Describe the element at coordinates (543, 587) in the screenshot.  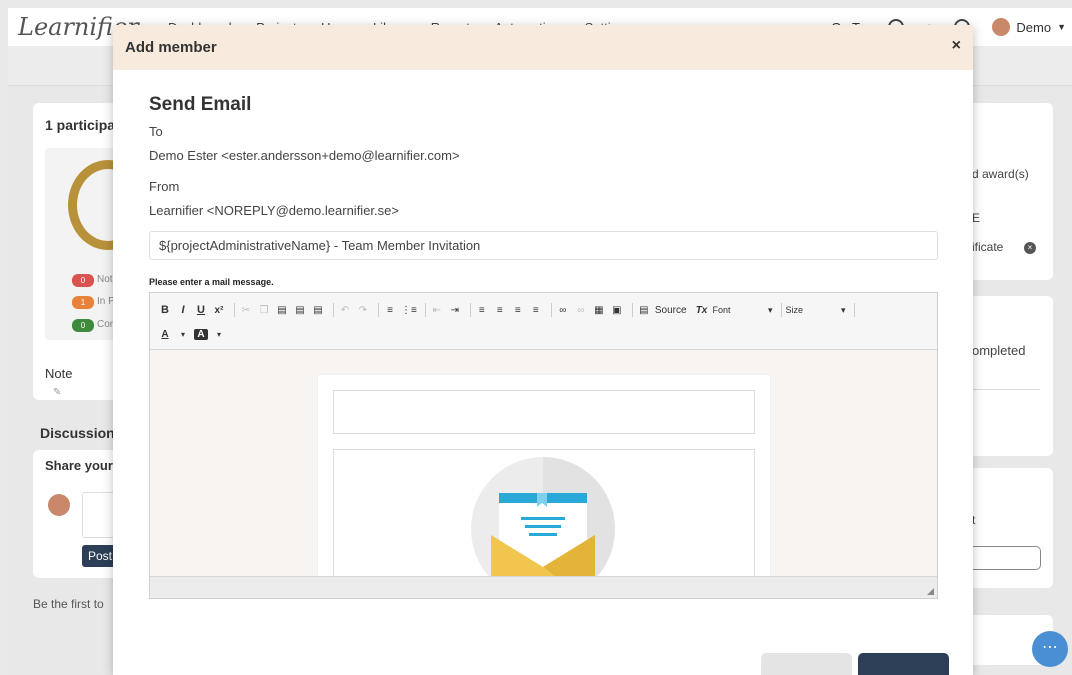
I see `editor-status-bar` at that location.